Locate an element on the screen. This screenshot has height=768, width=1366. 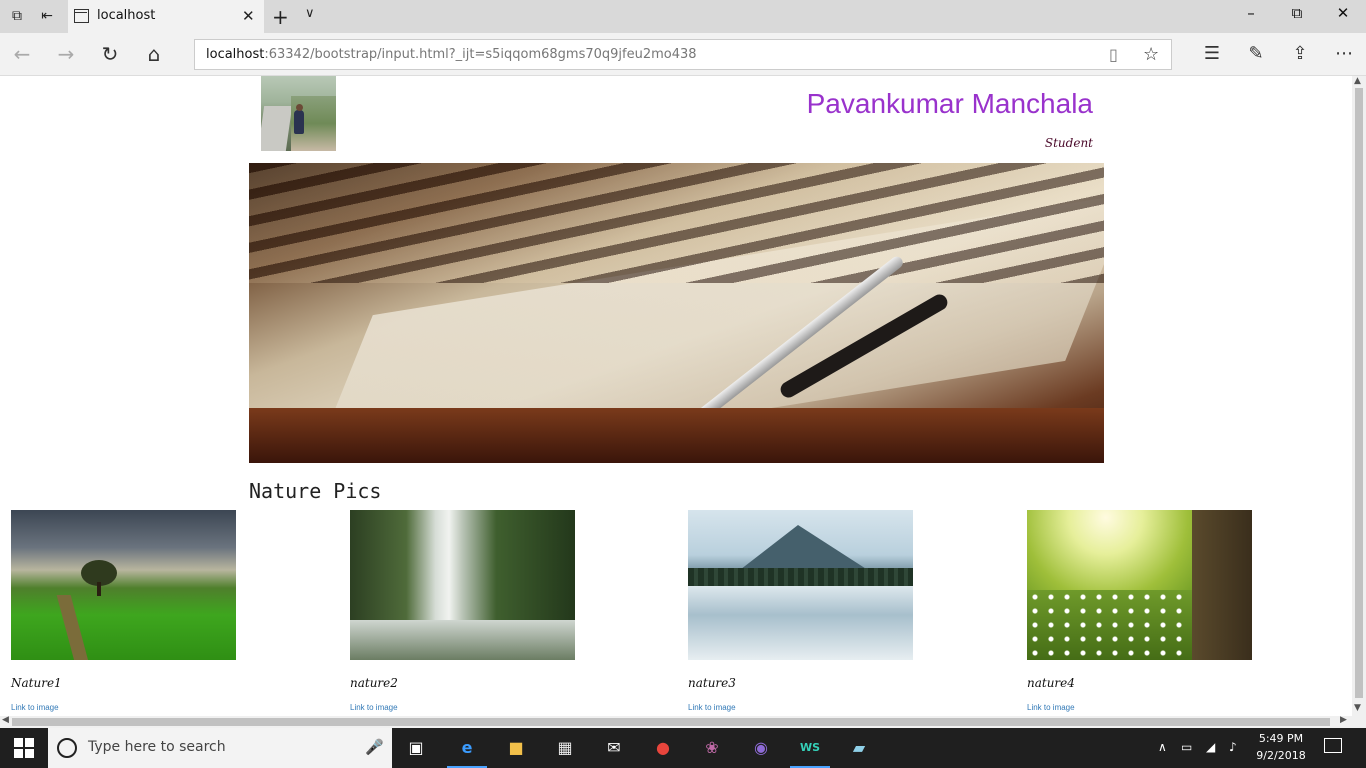
forward-button: → is located at coordinates (66, 54).